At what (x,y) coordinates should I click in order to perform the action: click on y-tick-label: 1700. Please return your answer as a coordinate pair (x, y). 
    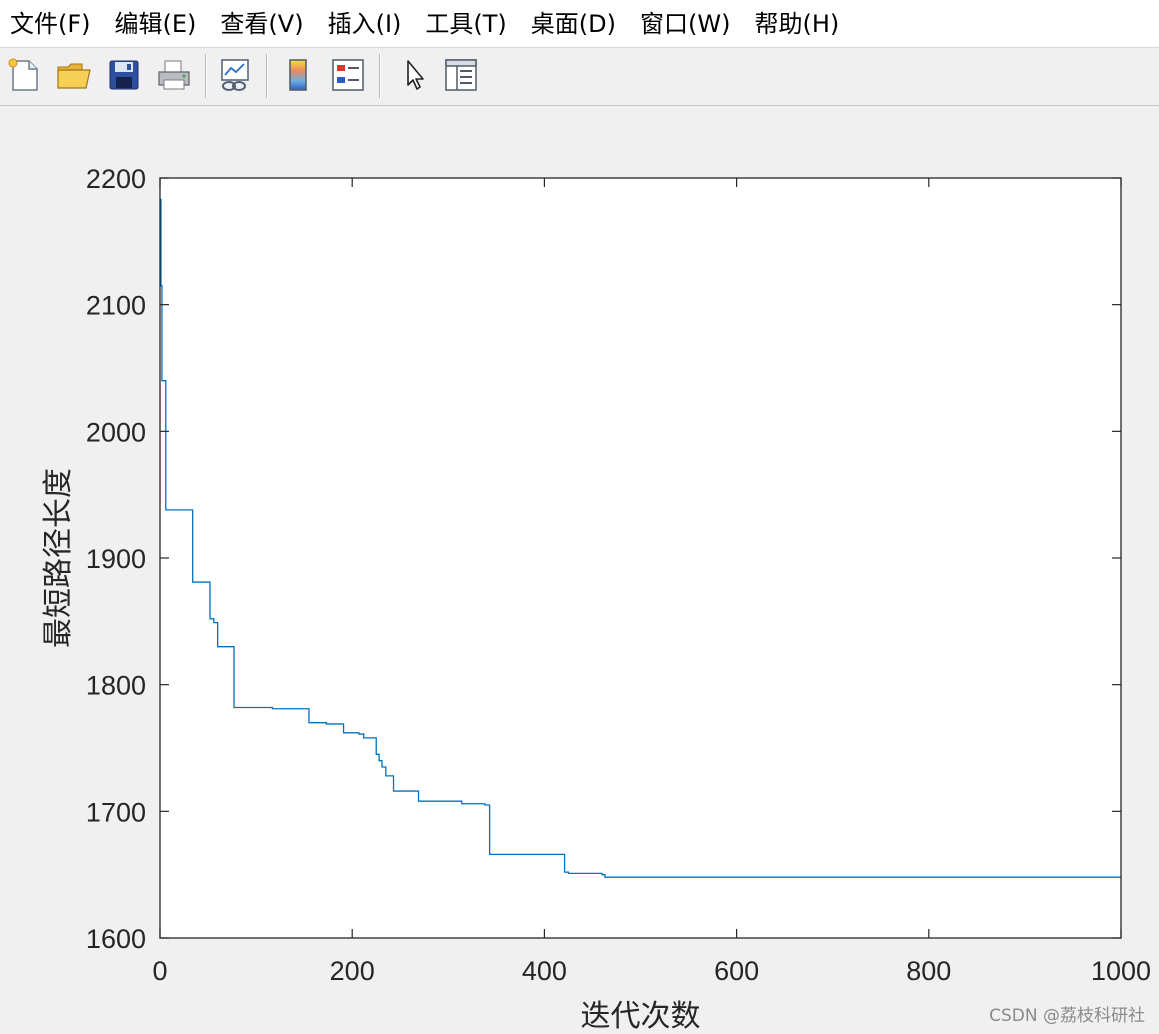
    Looking at the image, I should click on (116, 812).